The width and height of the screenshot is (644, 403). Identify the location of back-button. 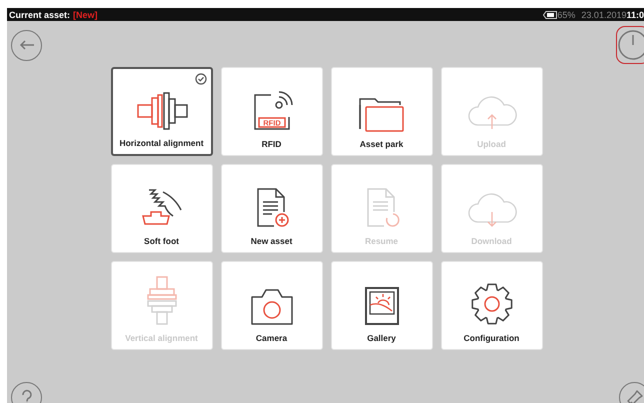
(26, 45).